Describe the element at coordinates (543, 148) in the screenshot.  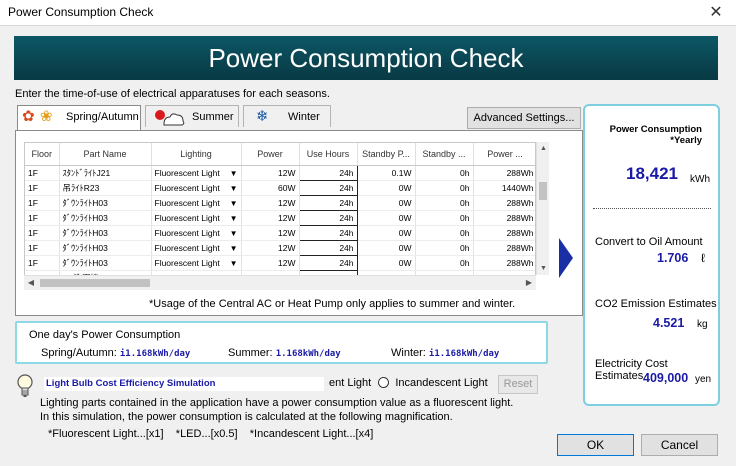
I see `scroll-up-icon: ▲` at that location.